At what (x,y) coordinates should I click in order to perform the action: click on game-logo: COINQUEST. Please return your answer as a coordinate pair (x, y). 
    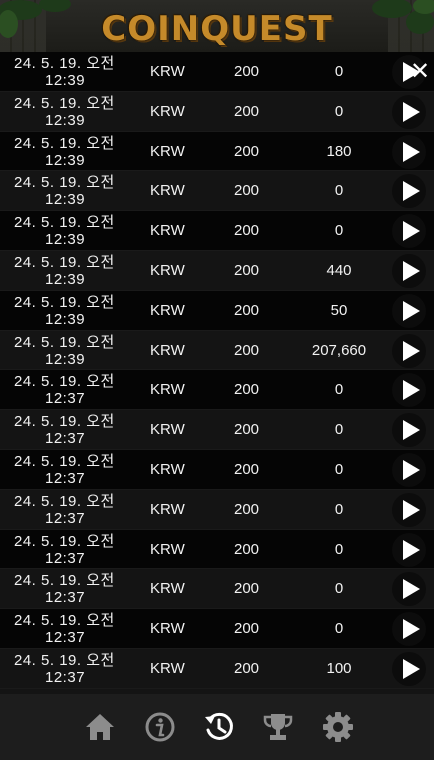
    Looking at the image, I should click on (217, 29).